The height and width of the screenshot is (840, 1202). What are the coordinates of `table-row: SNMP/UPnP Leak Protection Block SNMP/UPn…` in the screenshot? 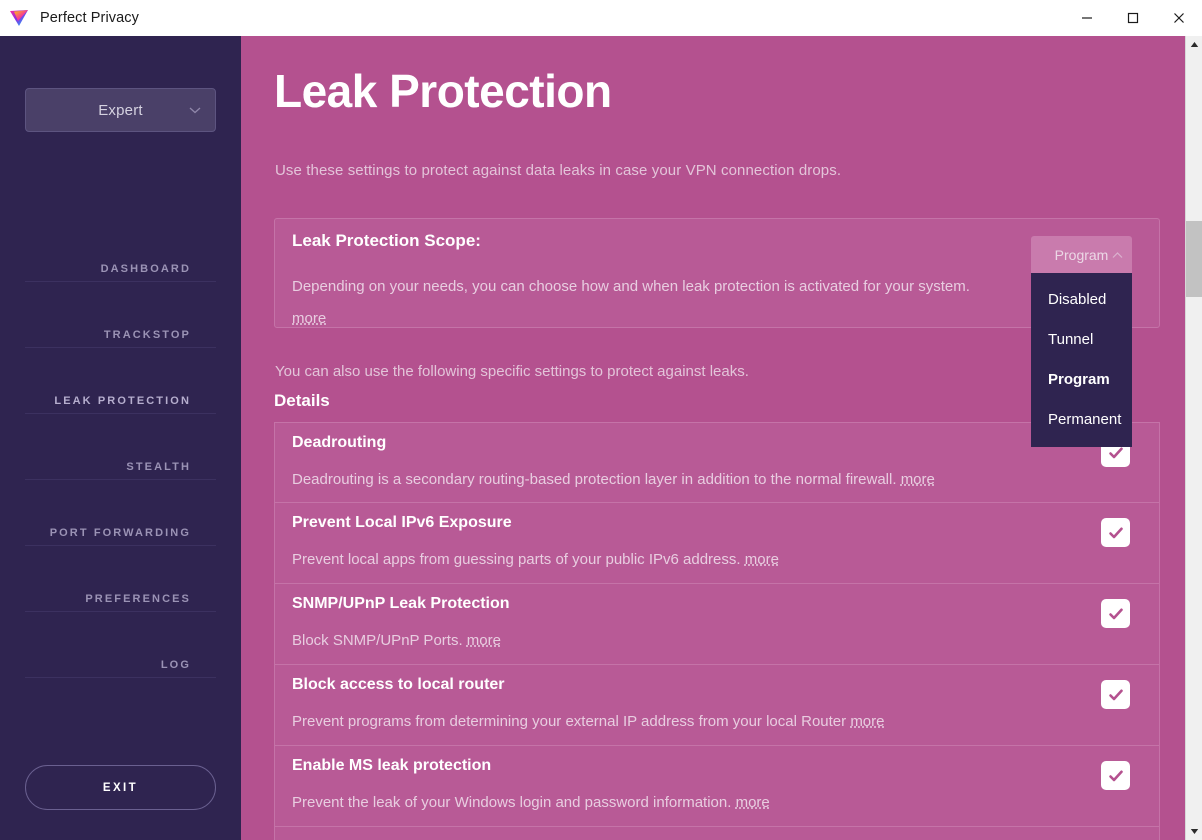 It's located at (717, 624).